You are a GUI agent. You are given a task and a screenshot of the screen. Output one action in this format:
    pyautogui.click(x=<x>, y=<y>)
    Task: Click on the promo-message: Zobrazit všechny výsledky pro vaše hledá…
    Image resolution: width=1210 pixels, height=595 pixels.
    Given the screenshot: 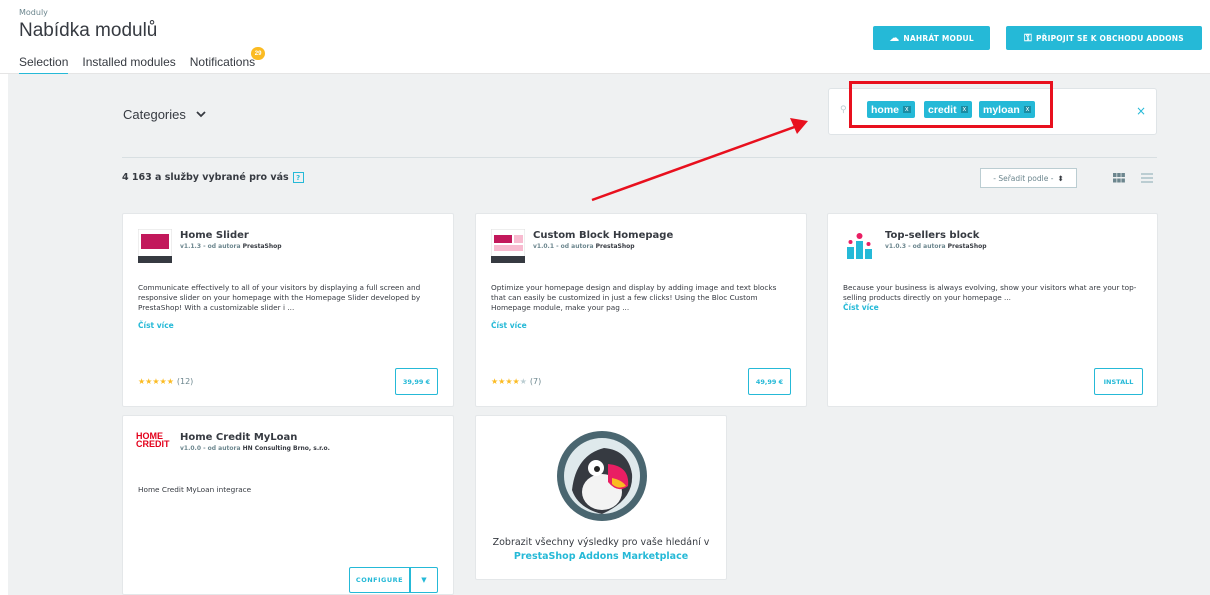 What is the action you would take?
    pyautogui.click(x=601, y=542)
    